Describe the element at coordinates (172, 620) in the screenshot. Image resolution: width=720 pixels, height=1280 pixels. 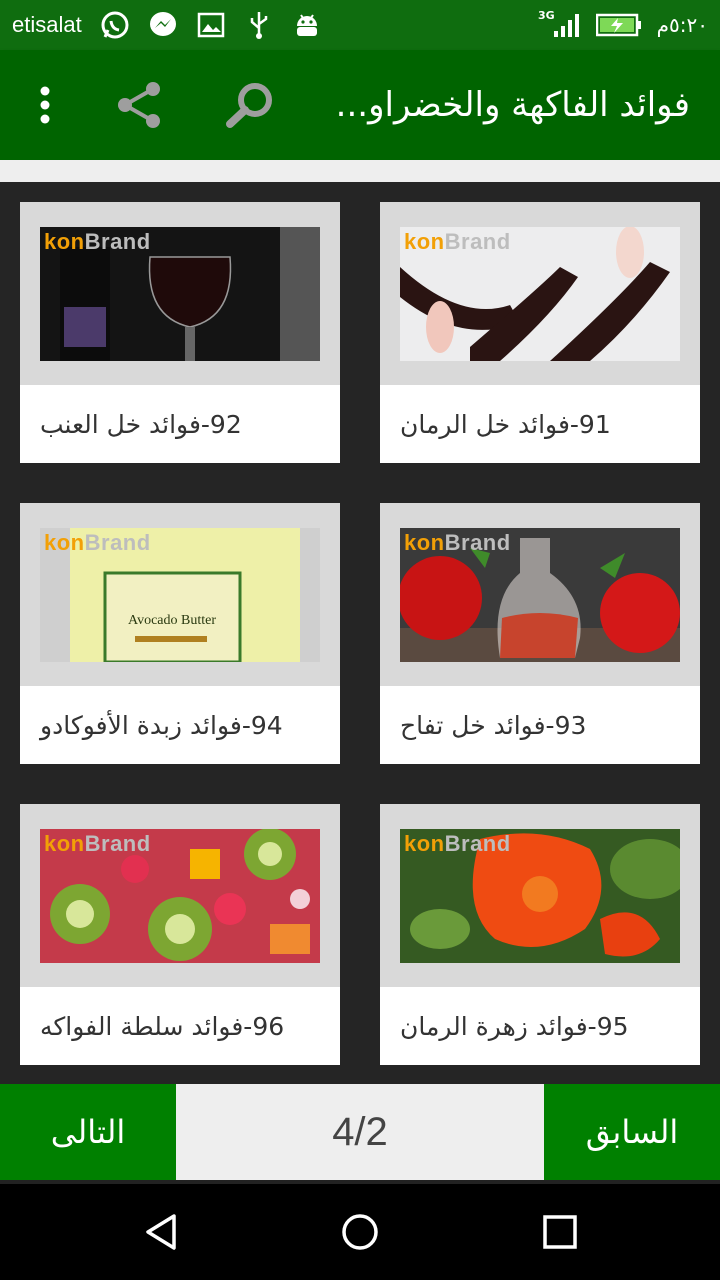
I see `svg-text: Avocado Butter` at that location.